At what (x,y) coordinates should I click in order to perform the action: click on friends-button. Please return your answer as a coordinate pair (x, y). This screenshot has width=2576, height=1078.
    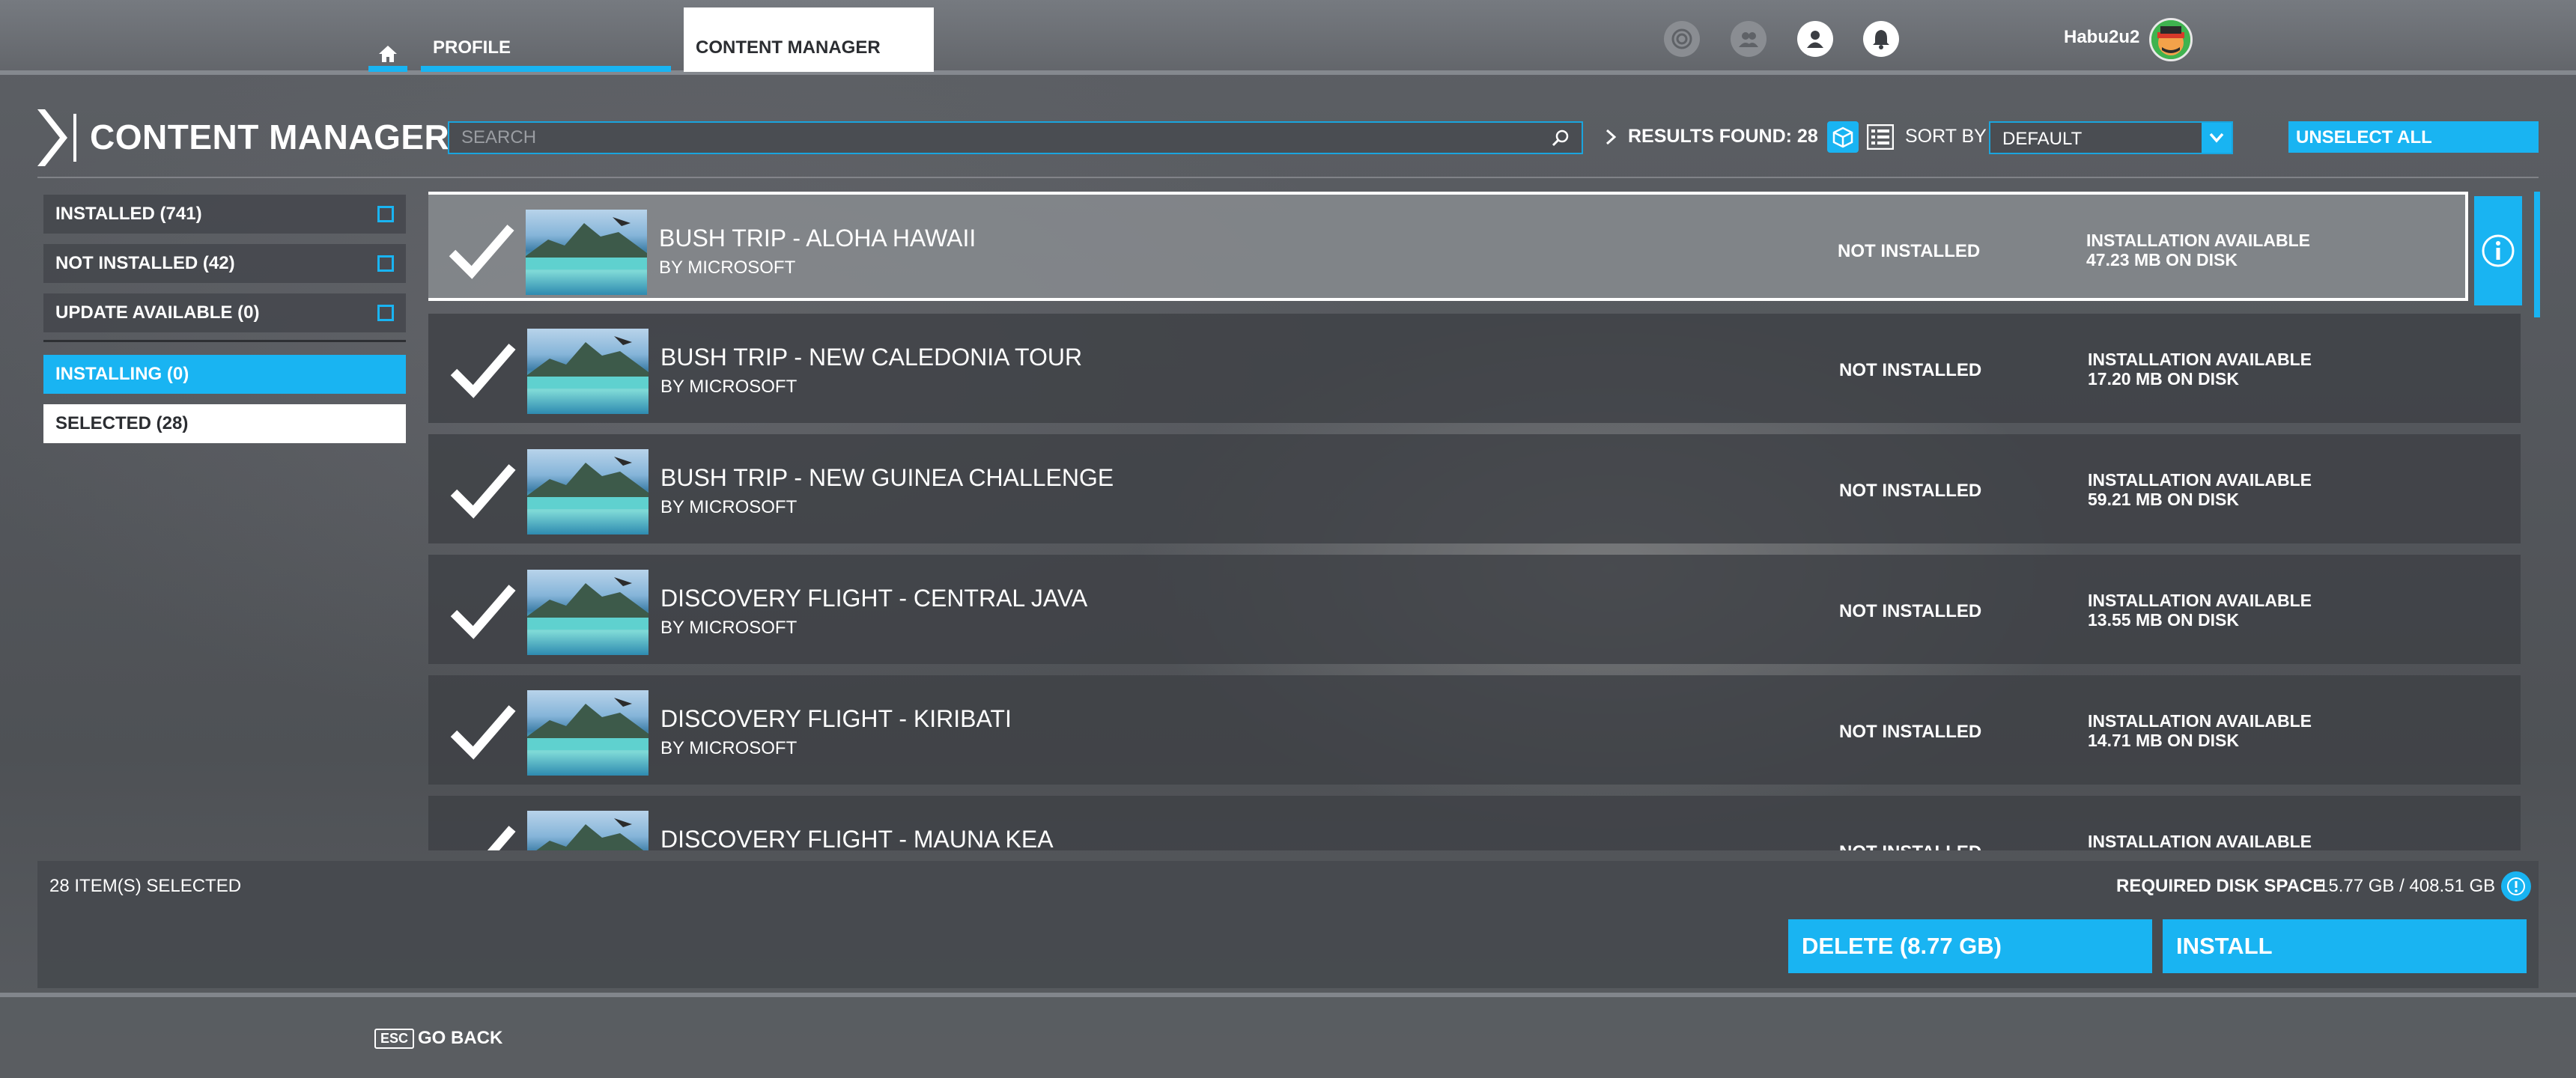
    Looking at the image, I should click on (1749, 39).